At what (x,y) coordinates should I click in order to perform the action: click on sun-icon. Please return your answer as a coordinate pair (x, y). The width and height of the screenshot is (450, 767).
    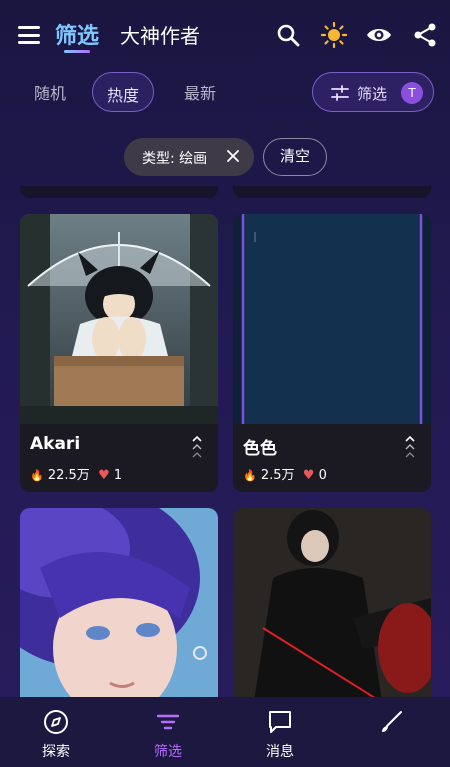
    Looking at the image, I should click on (334, 35).